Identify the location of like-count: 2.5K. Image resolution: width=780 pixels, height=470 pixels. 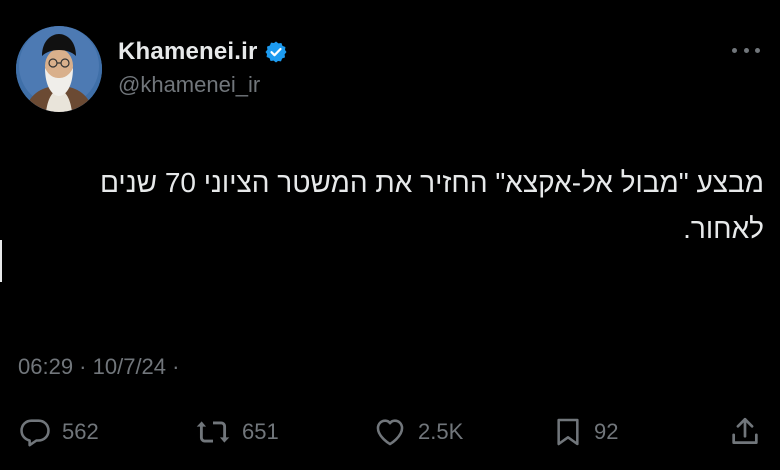
(441, 431).